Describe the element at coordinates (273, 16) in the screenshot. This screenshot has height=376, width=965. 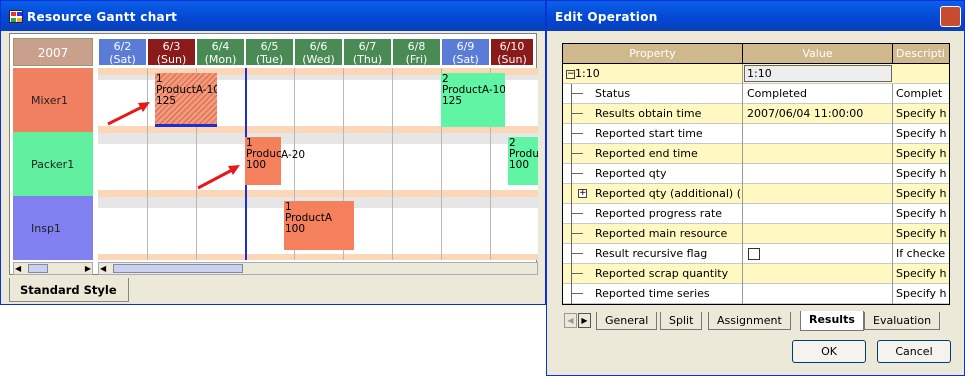
I see `gantt-titlebar: Resource Gantt chart` at that location.